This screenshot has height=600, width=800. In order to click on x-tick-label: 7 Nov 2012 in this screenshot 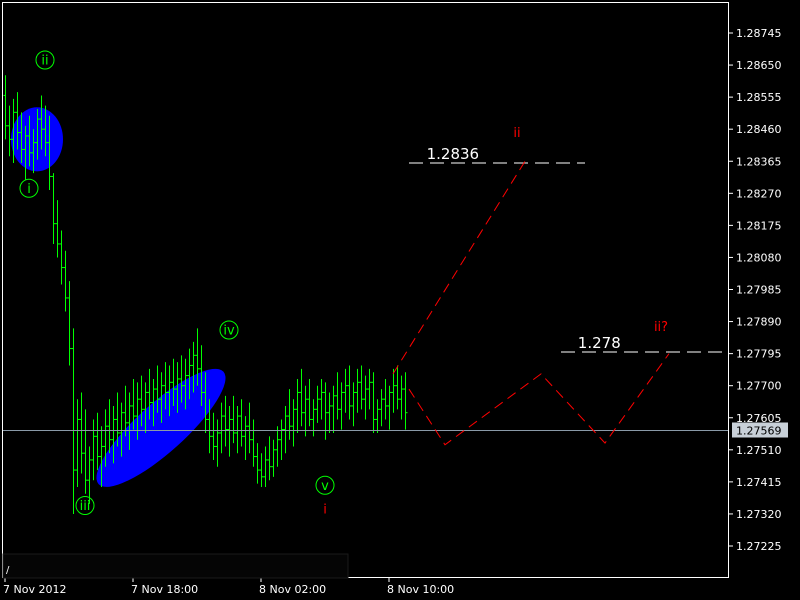, I will do `click(34, 589)`.